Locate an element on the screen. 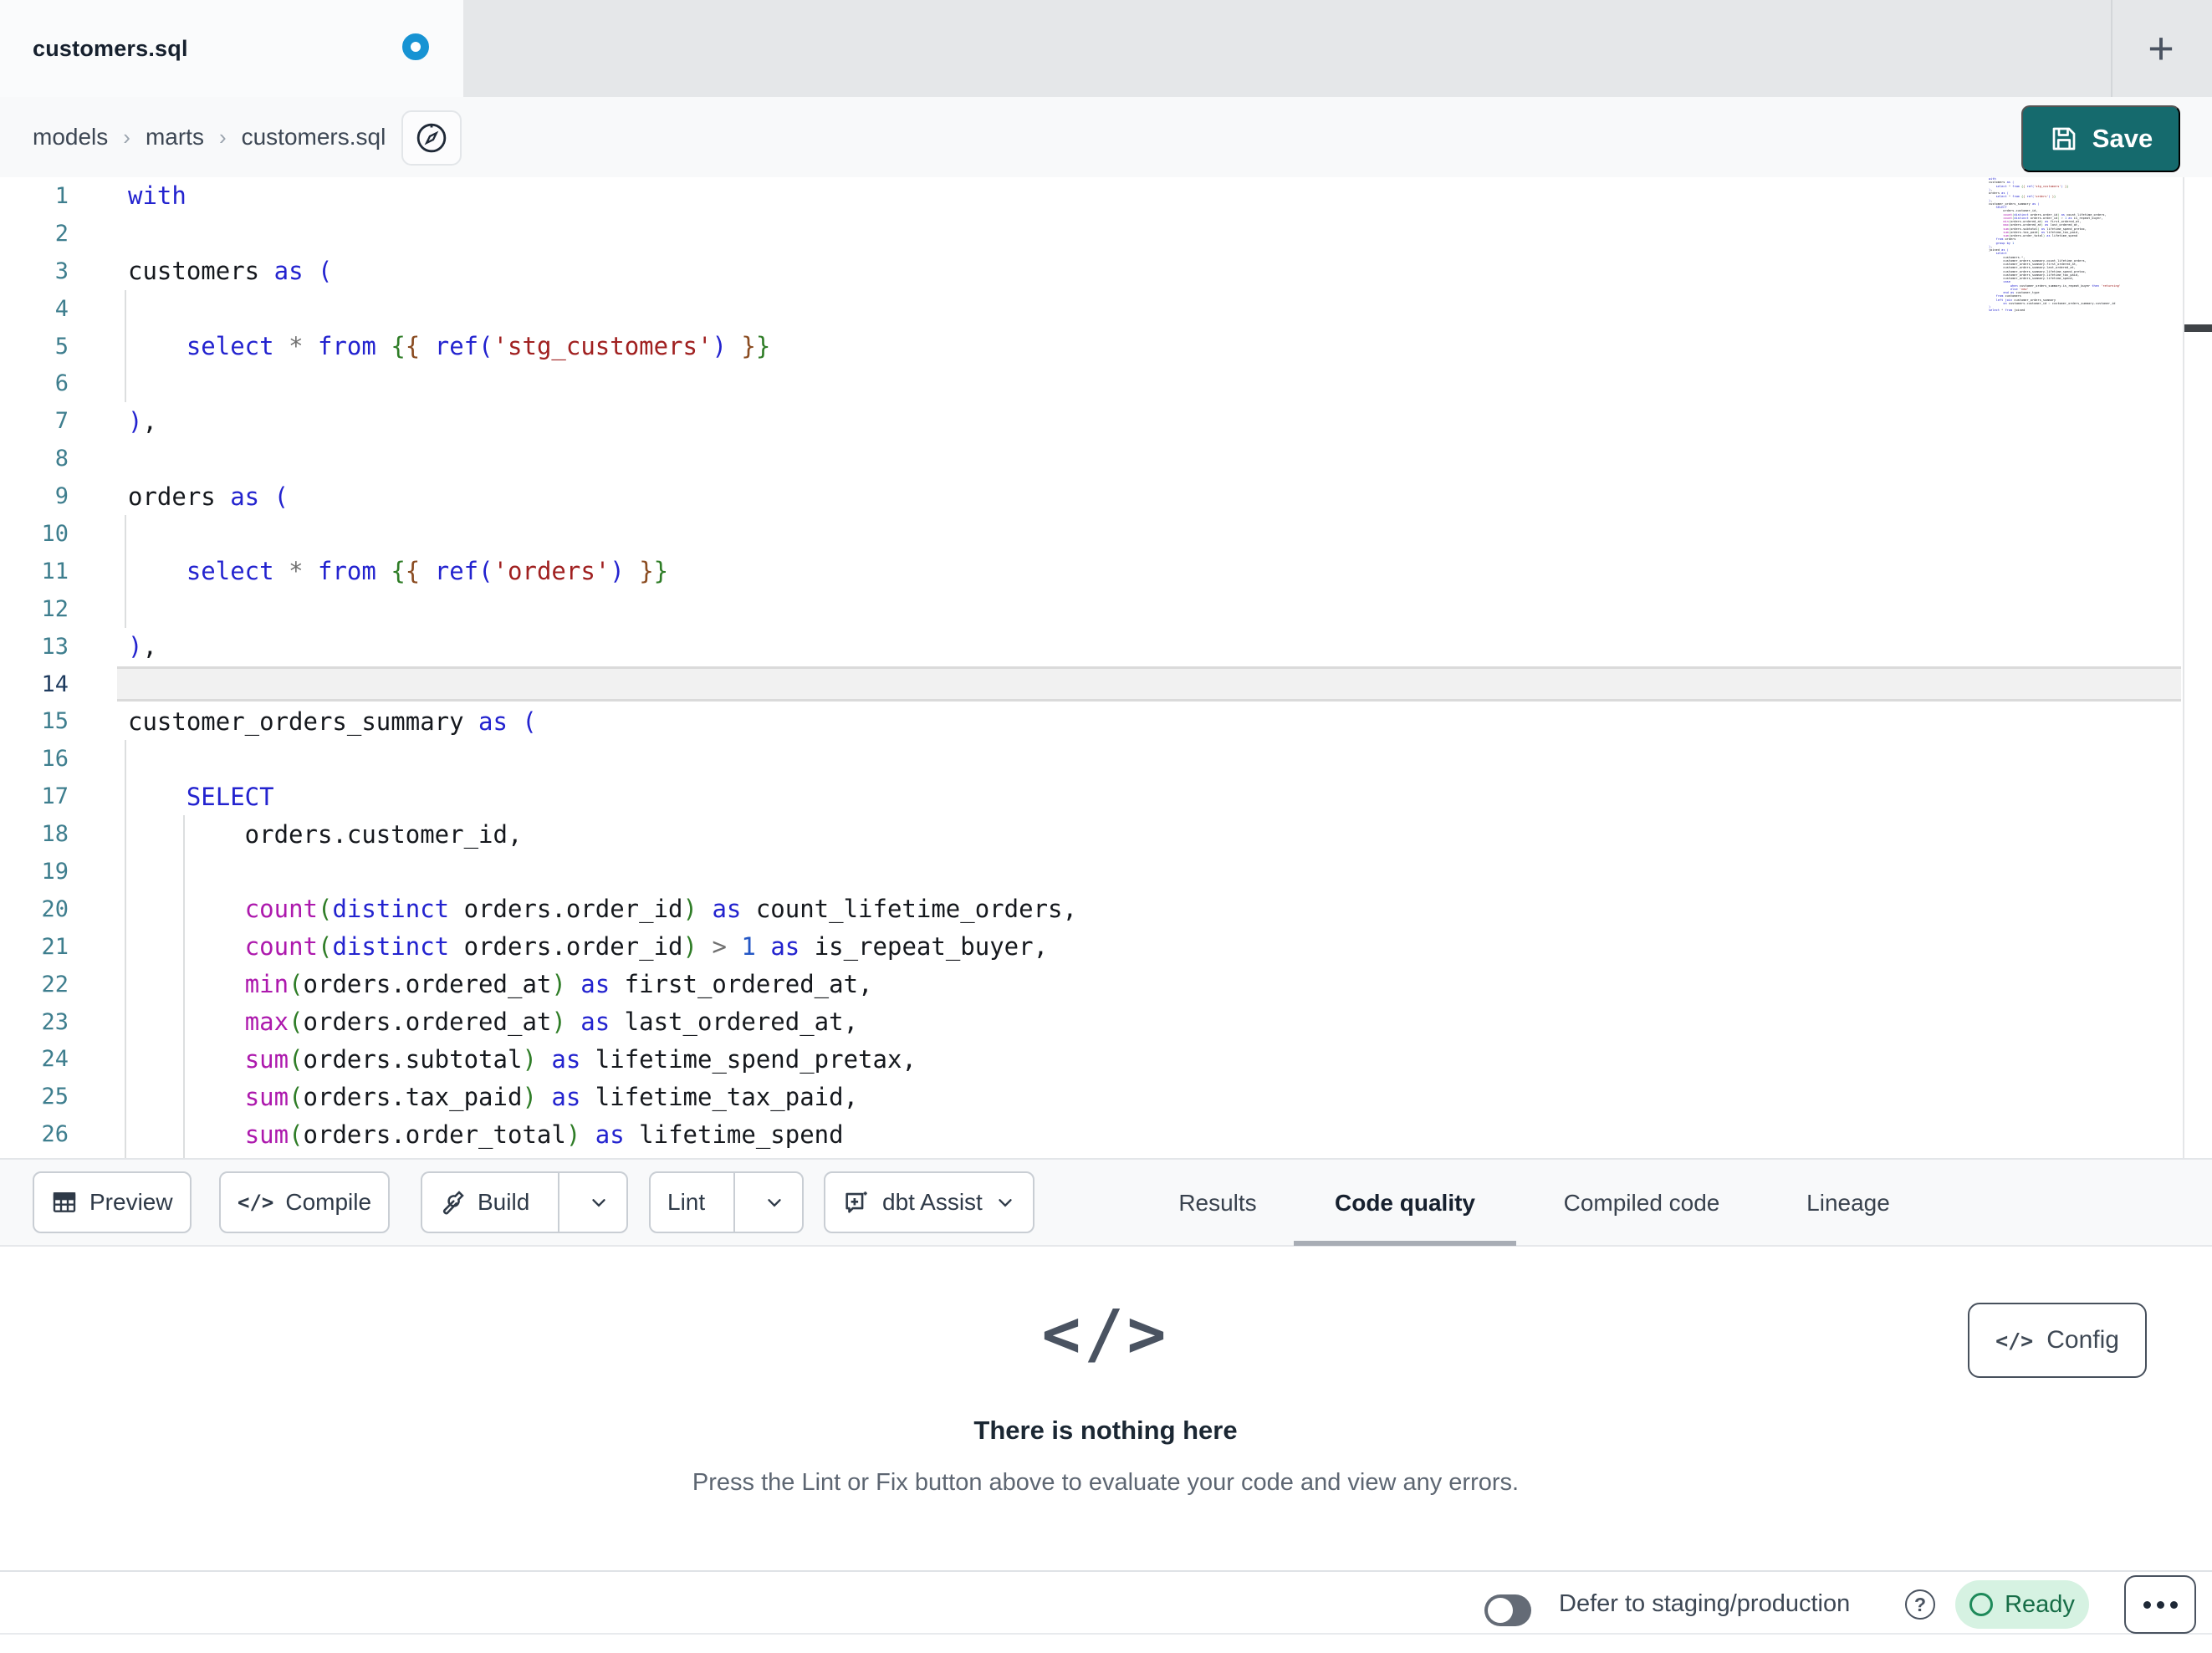  ready-circle-icon is located at coordinates (1981, 1604).